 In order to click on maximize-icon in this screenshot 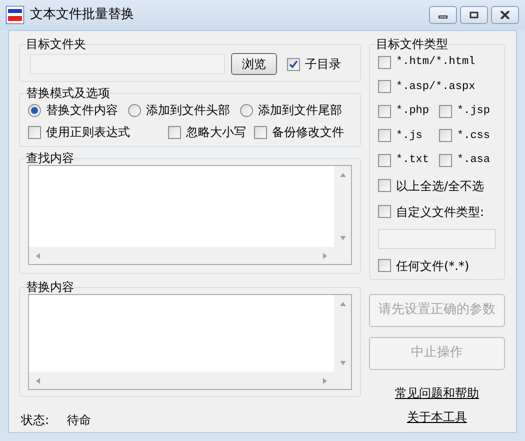, I will do `click(474, 15)`.